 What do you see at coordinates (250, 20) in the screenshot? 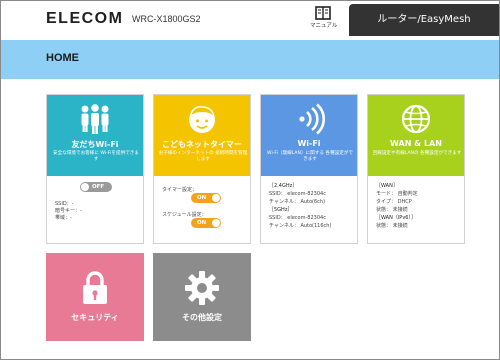
I see `header: ELECOM WRC-X1800GS2 マニュアル ルーター/EasyMesh` at bounding box center [250, 20].